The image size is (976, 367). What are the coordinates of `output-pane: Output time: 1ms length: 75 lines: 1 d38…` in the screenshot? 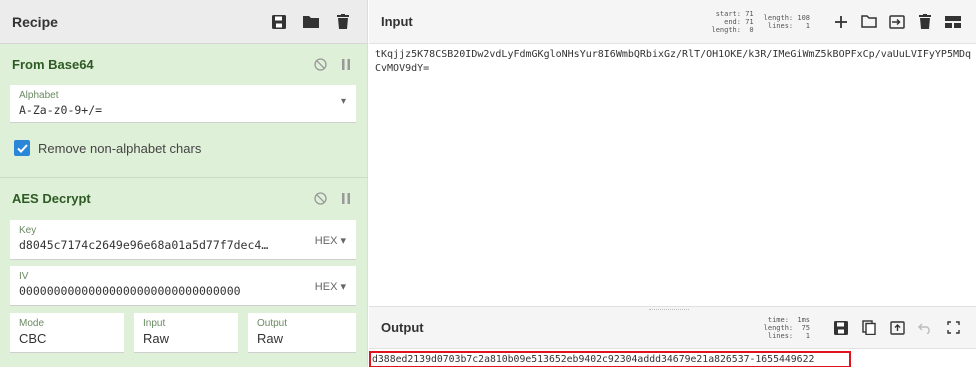 It's located at (672, 336).